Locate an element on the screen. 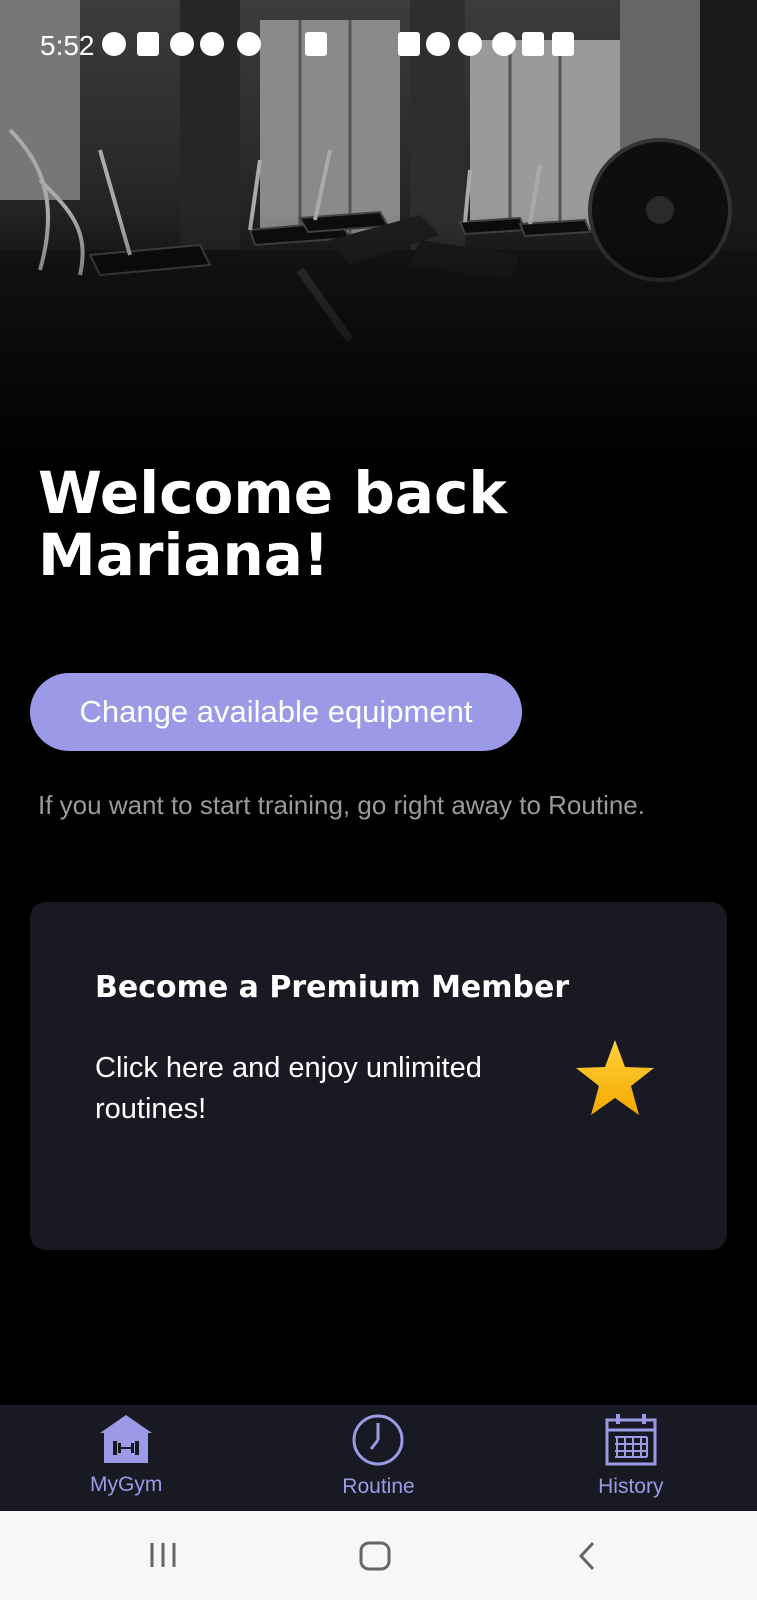  home-icon is located at coordinates (375, 1556).